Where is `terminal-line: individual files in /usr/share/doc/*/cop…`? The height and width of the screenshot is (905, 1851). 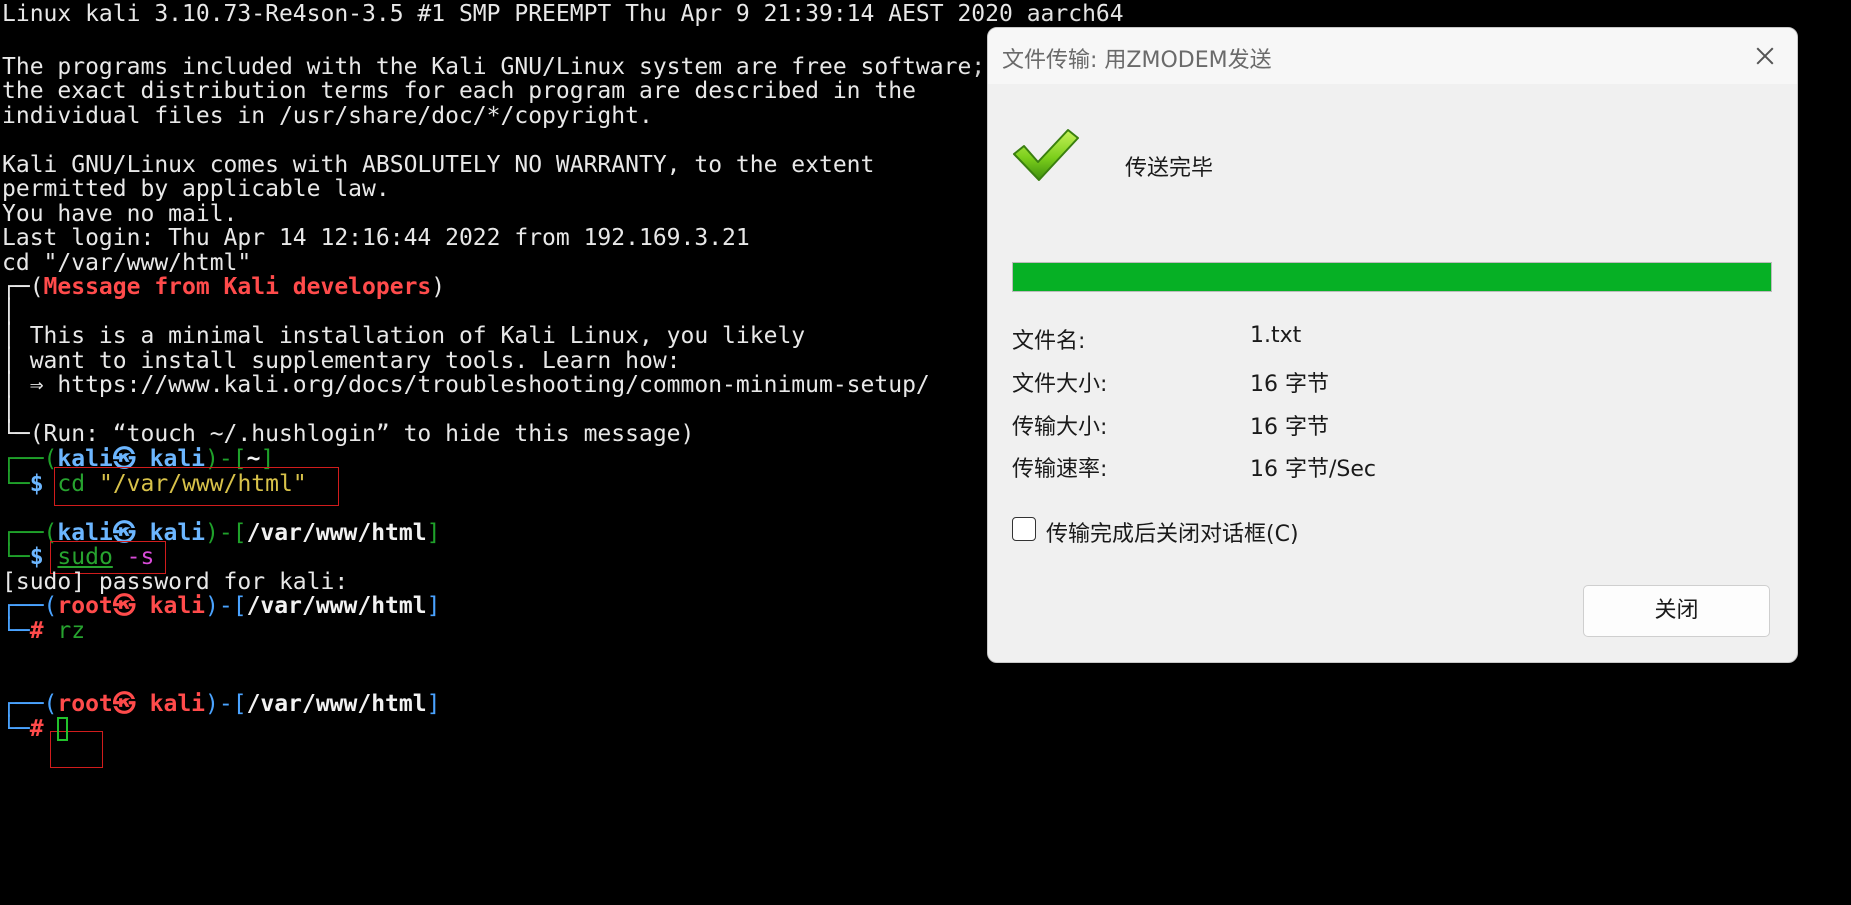 terminal-line: individual files in /usr/share/doc/*/cop… is located at coordinates (327, 116).